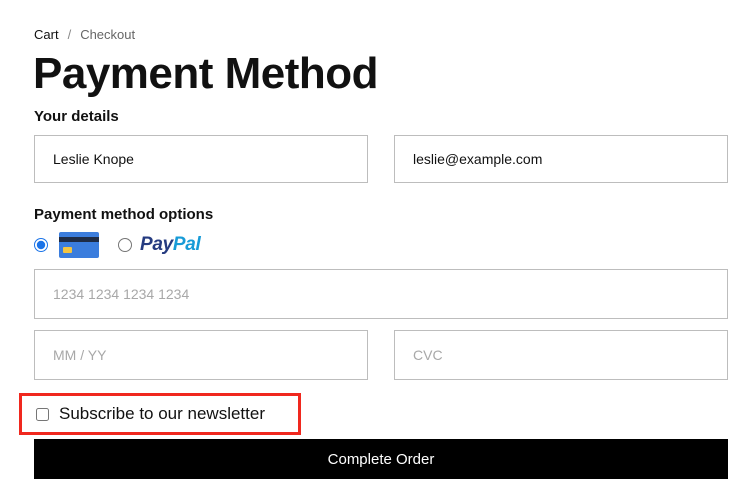 The image size is (754, 495). I want to click on payment-options-heading: Payment method options, so click(124, 214).